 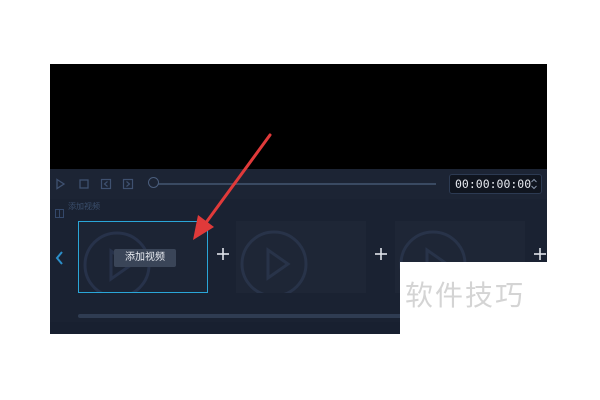 I want to click on timecode-value: 00:00:00:00, so click(x=493, y=184).